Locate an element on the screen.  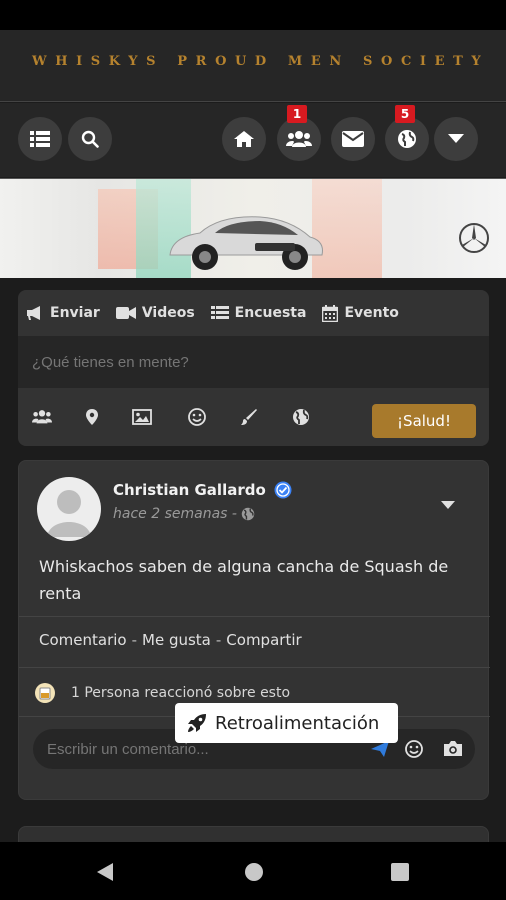
ad-banner is located at coordinates (253, 228).